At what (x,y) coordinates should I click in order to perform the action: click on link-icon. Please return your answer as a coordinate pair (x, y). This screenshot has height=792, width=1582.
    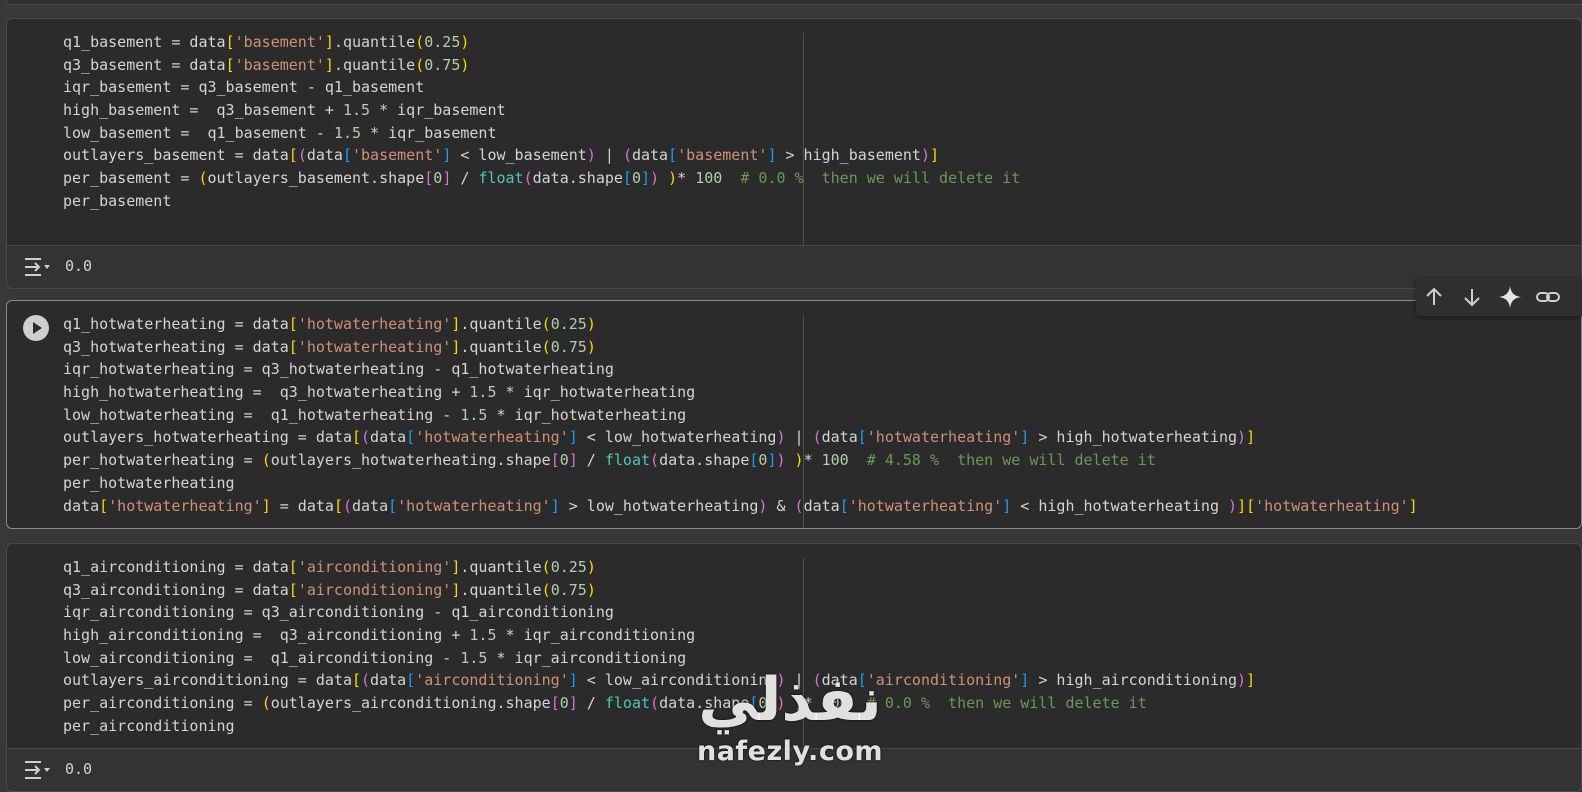
    Looking at the image, I should click on (1548, 297).